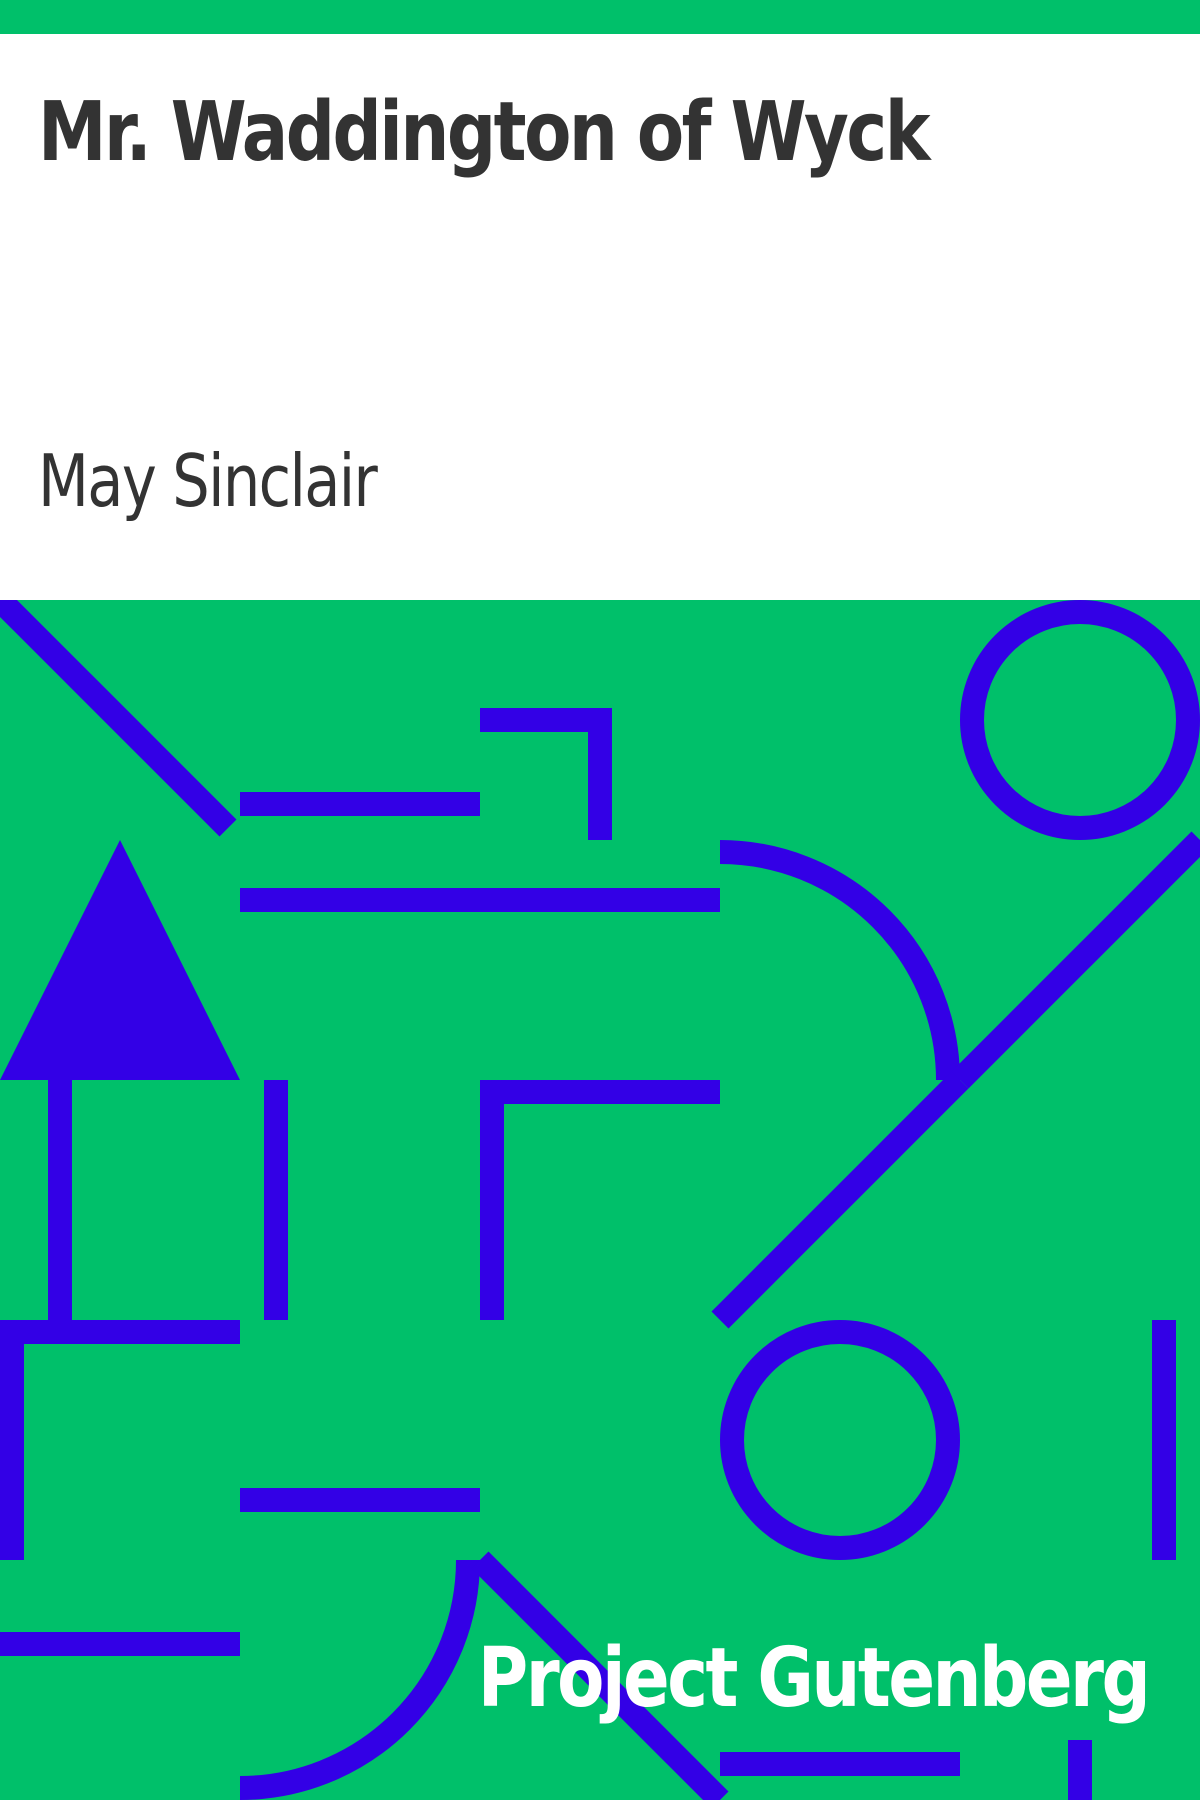  I want to click on publisher-name: Project Gutenberg, so click(813, 1678).